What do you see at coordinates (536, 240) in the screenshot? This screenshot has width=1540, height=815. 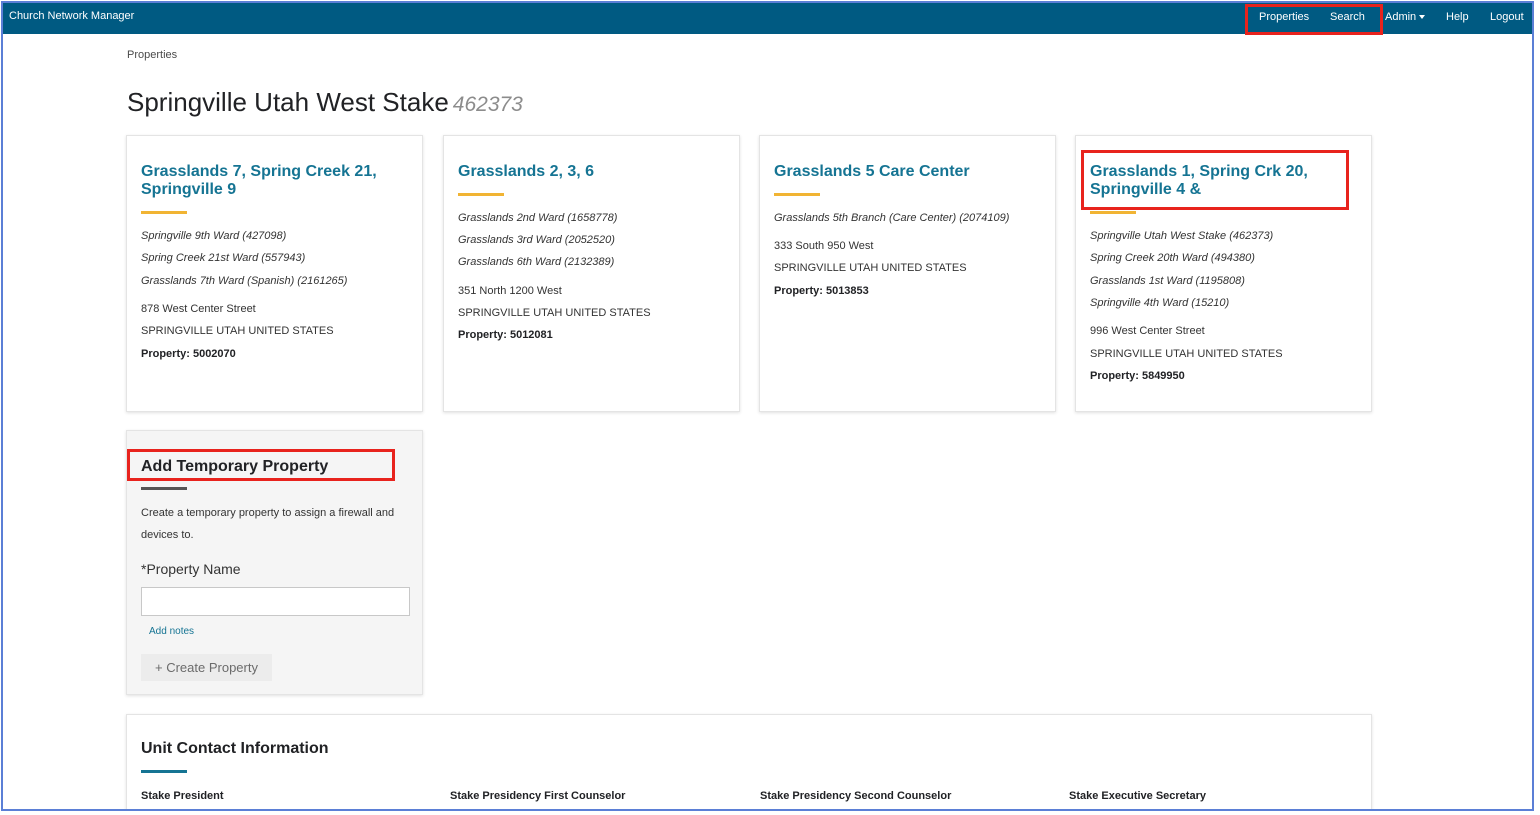 I see `ward-item: Grasslands 3rd Ward (2052520)` at bounding box center [536, 240].